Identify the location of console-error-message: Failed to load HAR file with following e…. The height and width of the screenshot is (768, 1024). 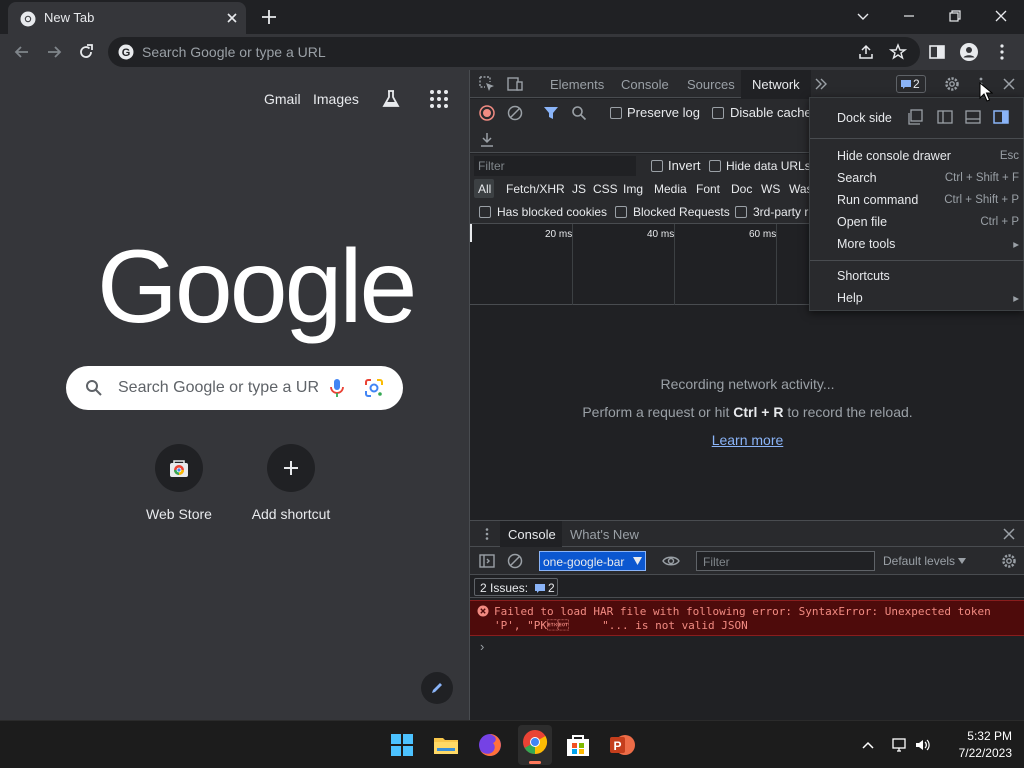
(747, 618).